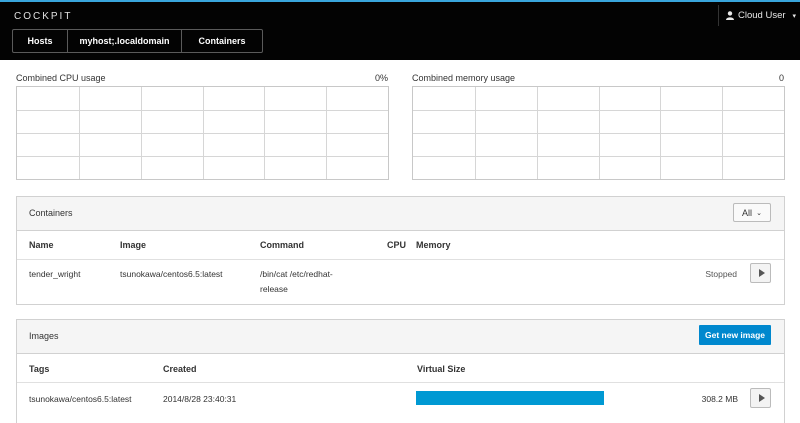 This screenshot has height=423, width=800. I want to click on memory-usage-graph, so click(598, 133).